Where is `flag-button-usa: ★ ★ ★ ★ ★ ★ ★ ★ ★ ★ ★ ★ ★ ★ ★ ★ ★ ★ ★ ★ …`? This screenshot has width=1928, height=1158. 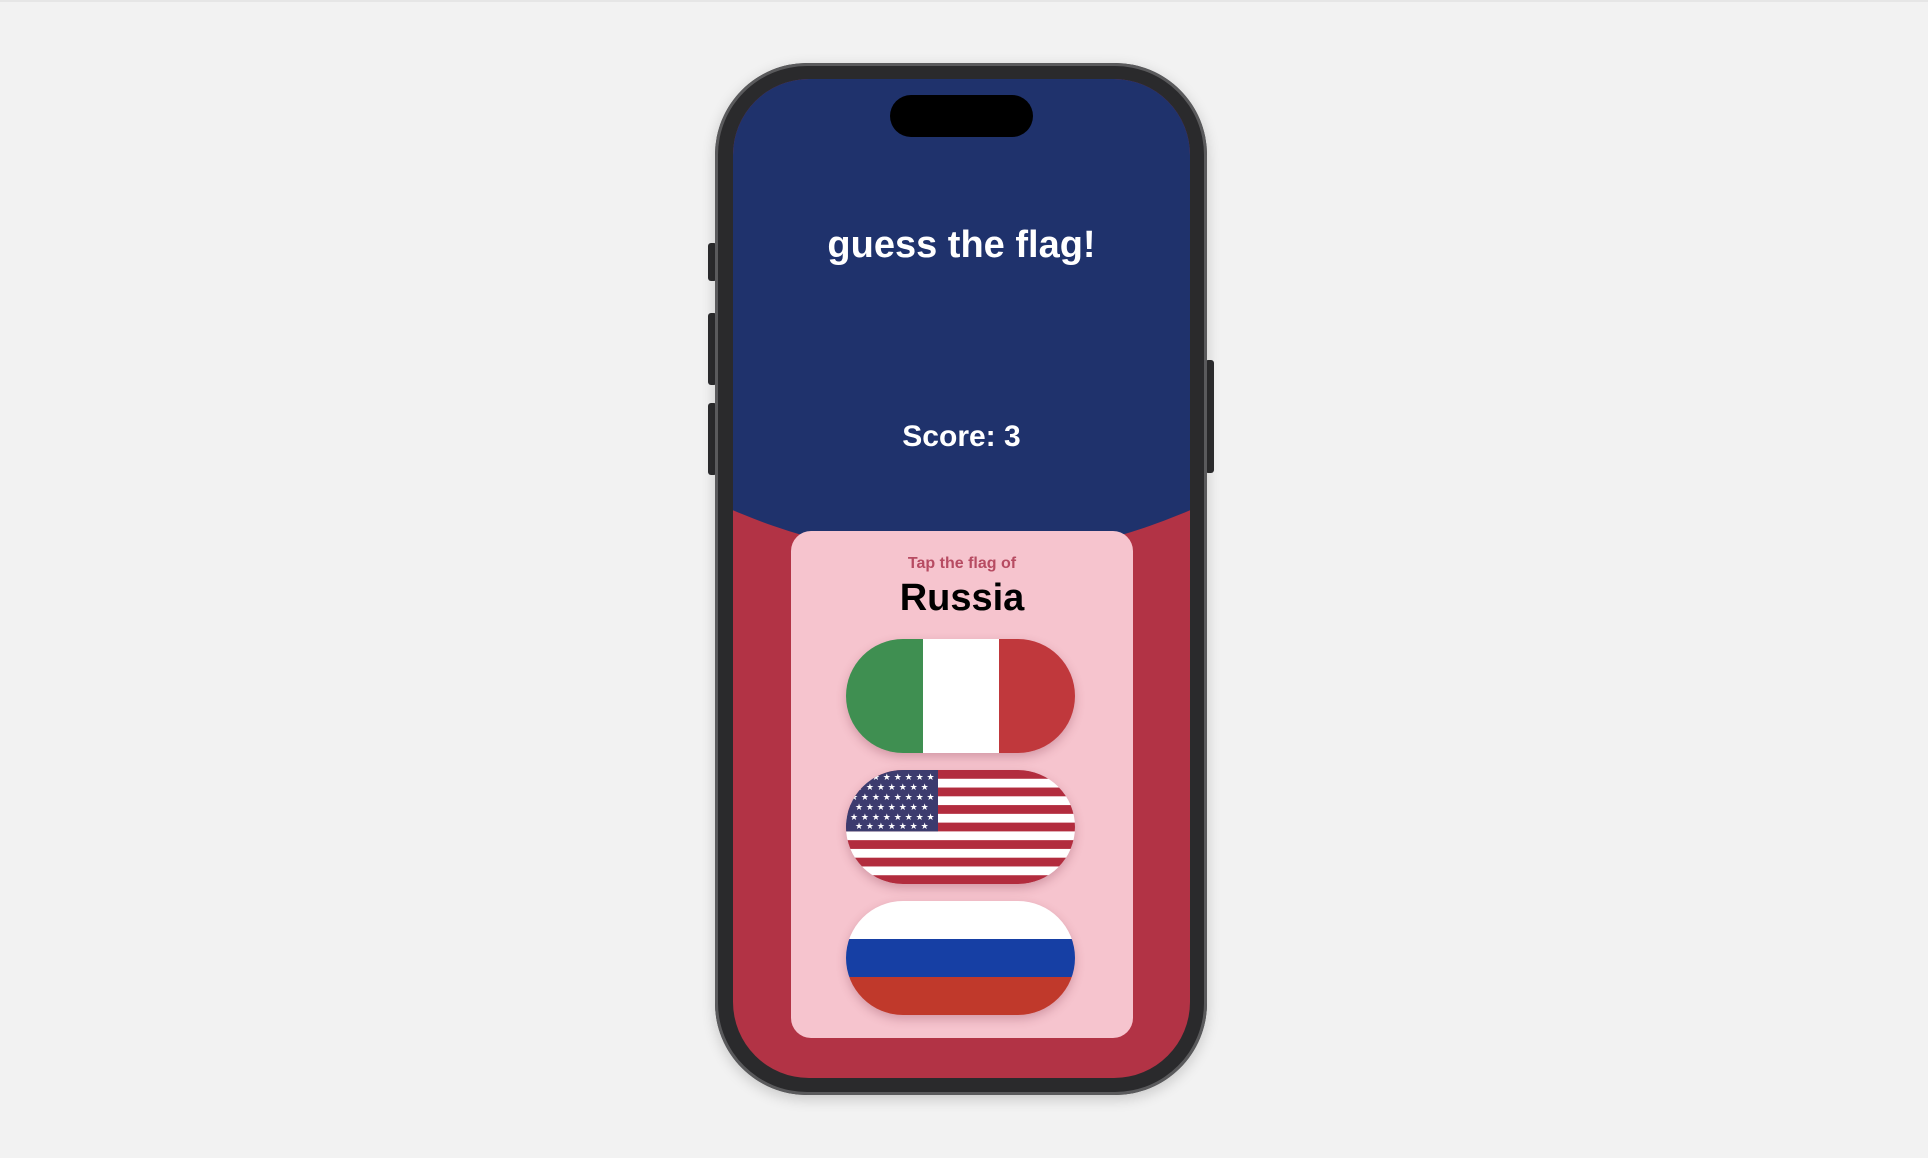 flag-button-usa: ★ ★ ★ ★ ★ ★ ★ ★ ★ ★ ★ ★ ★ ★ ★ ★ ★ ★ ★ ★ … is located at coordinates (960, 827).